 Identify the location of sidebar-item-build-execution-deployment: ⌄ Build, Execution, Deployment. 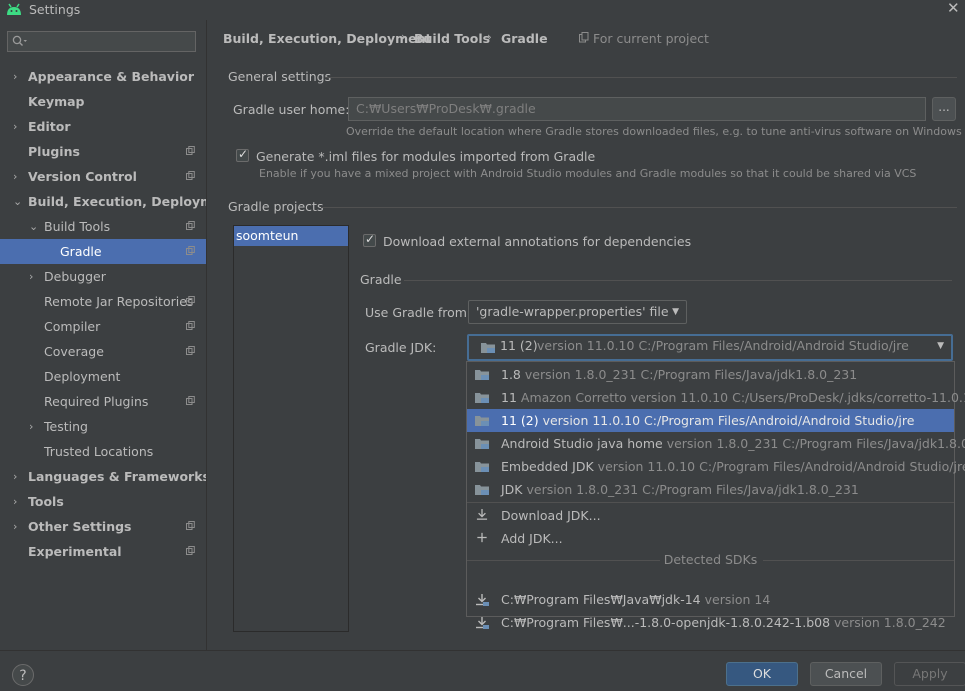
(118, 201).